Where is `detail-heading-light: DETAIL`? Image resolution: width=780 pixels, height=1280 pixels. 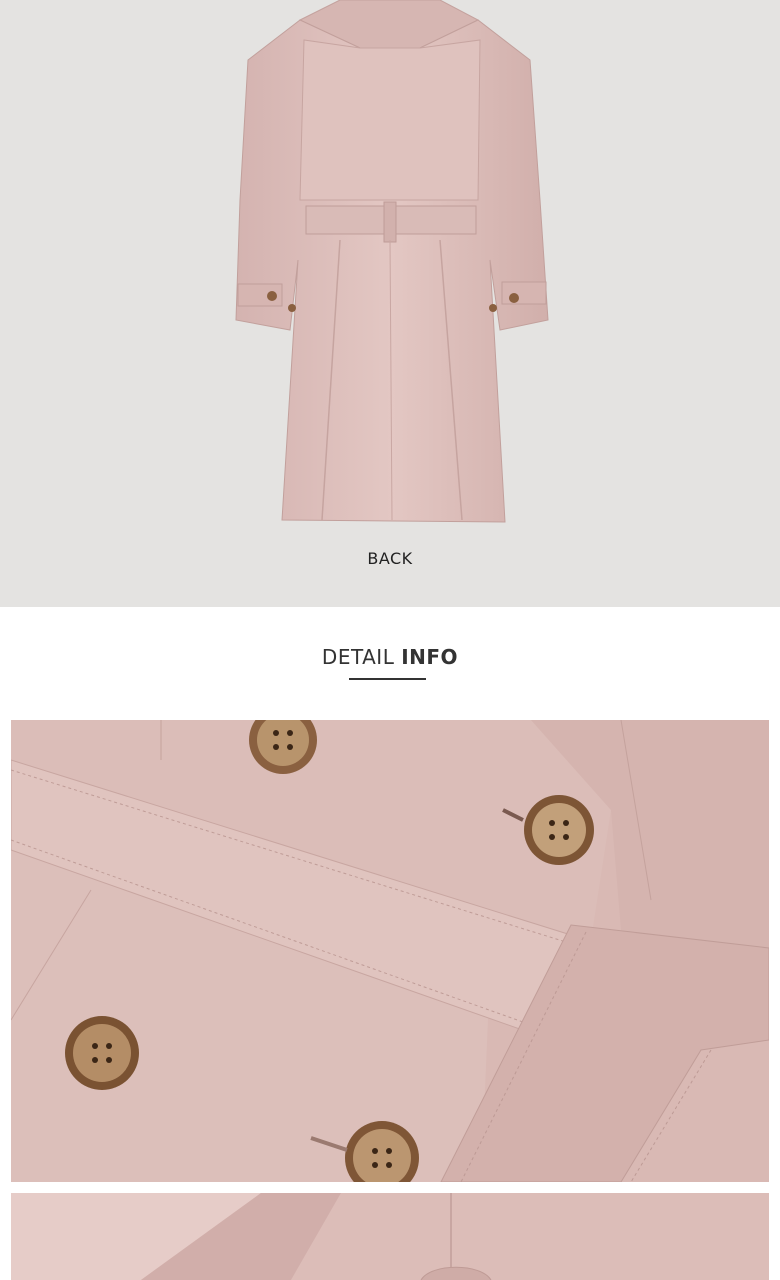 detail-heading-light: DETAIL is located at coordinates (358, 657).